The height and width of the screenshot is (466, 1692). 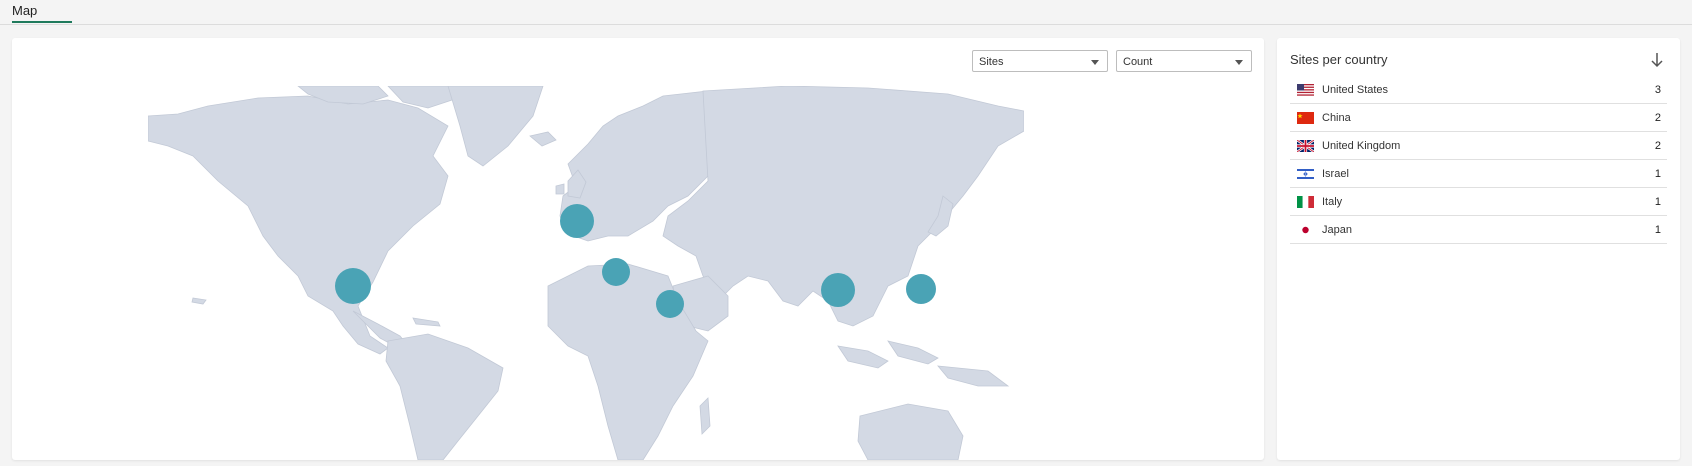 What do you see at coordinates (1336, 117) in the screenshot?
I see `country-name: China` at bounding box center [1336, 117].